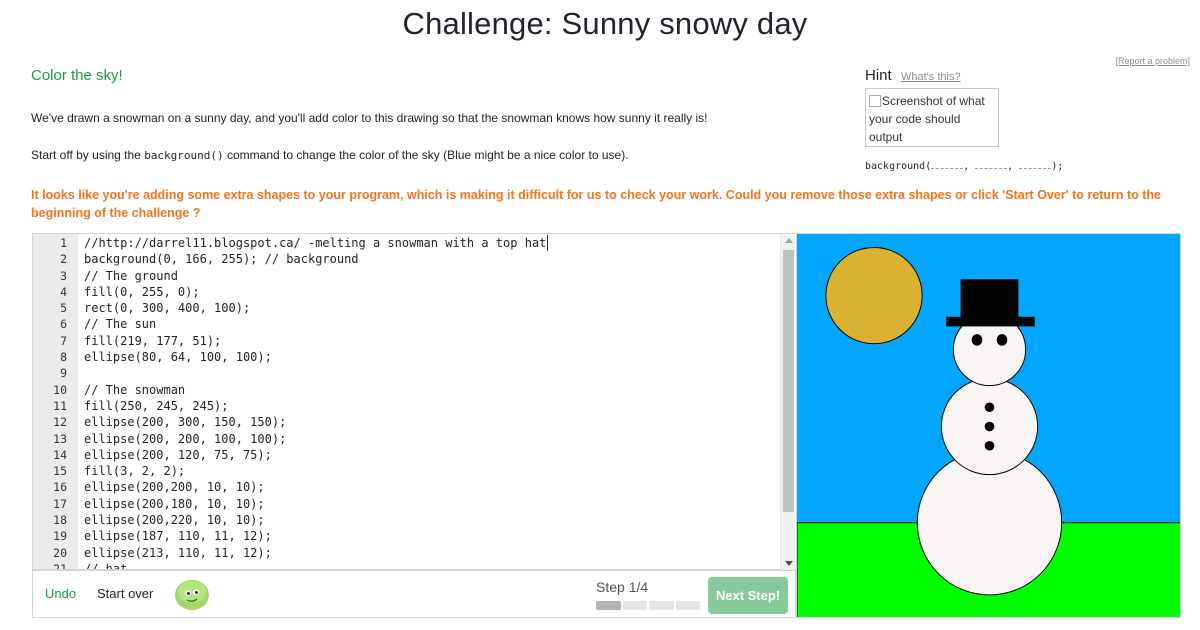 The width and height of the screenshot is (1200, 630). Describe the element at coordinates (788, 381) in the screenshot. I see `scrollbar-thumb` at that location.